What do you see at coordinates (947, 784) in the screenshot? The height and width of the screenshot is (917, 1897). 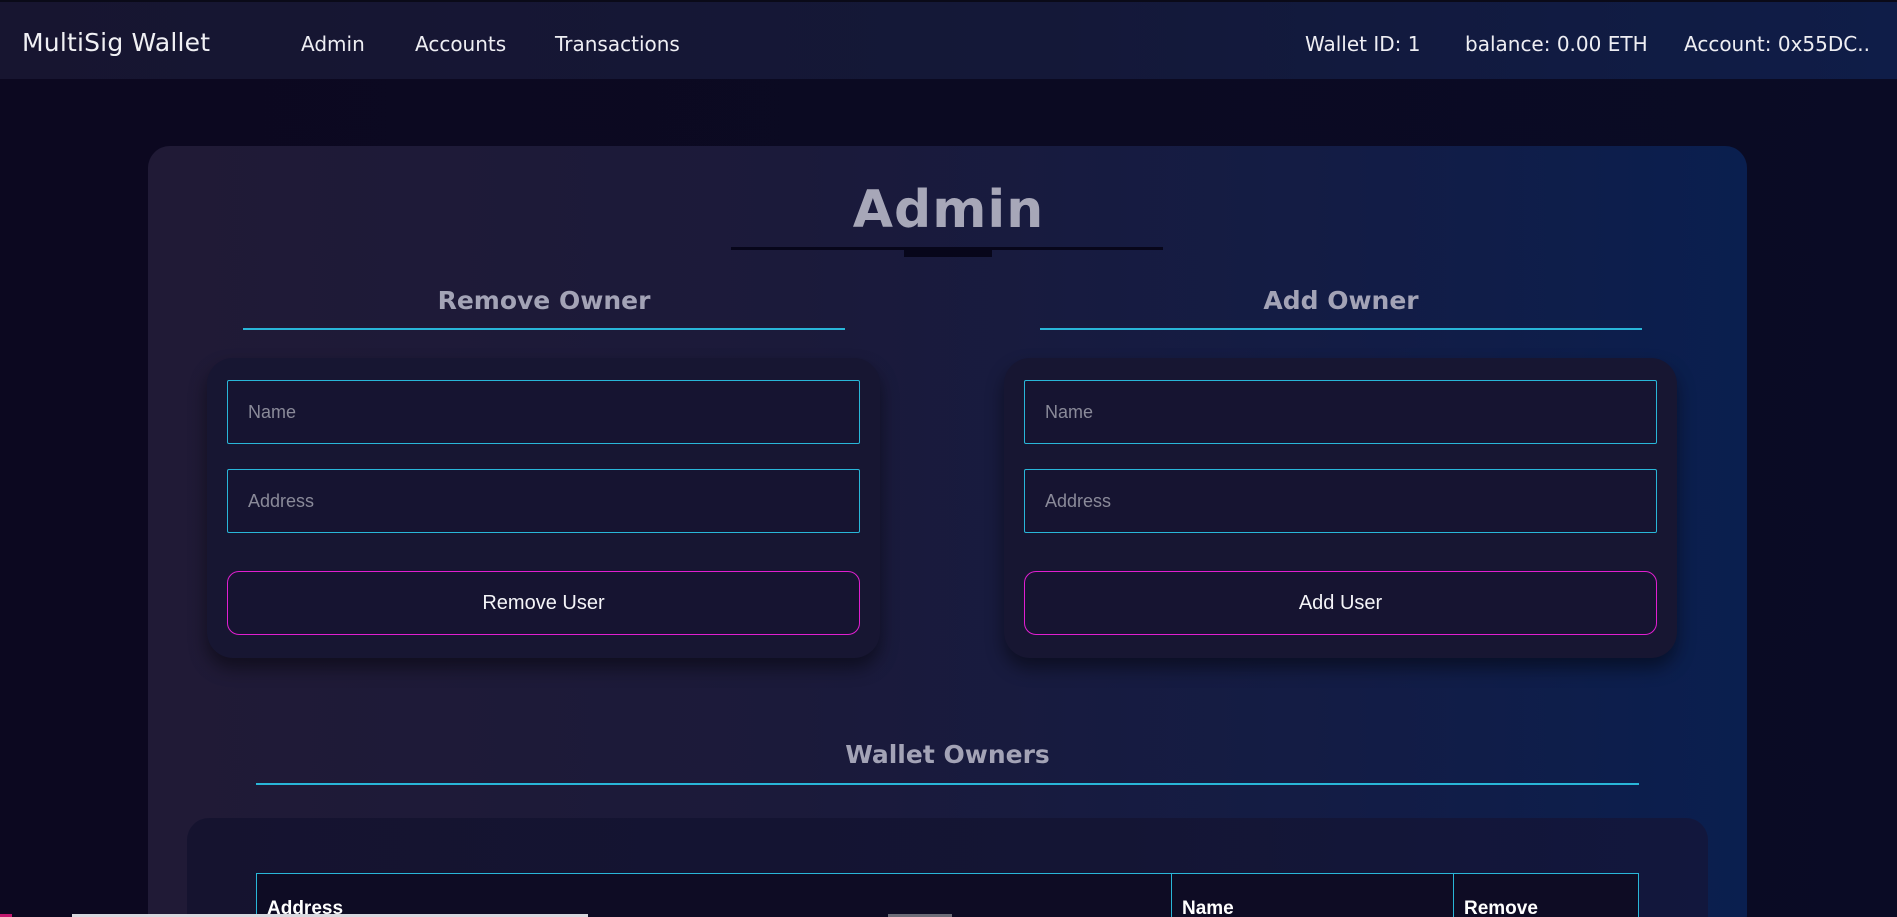 I see `wallet-owners-divider` at bounding box center [947, 784].